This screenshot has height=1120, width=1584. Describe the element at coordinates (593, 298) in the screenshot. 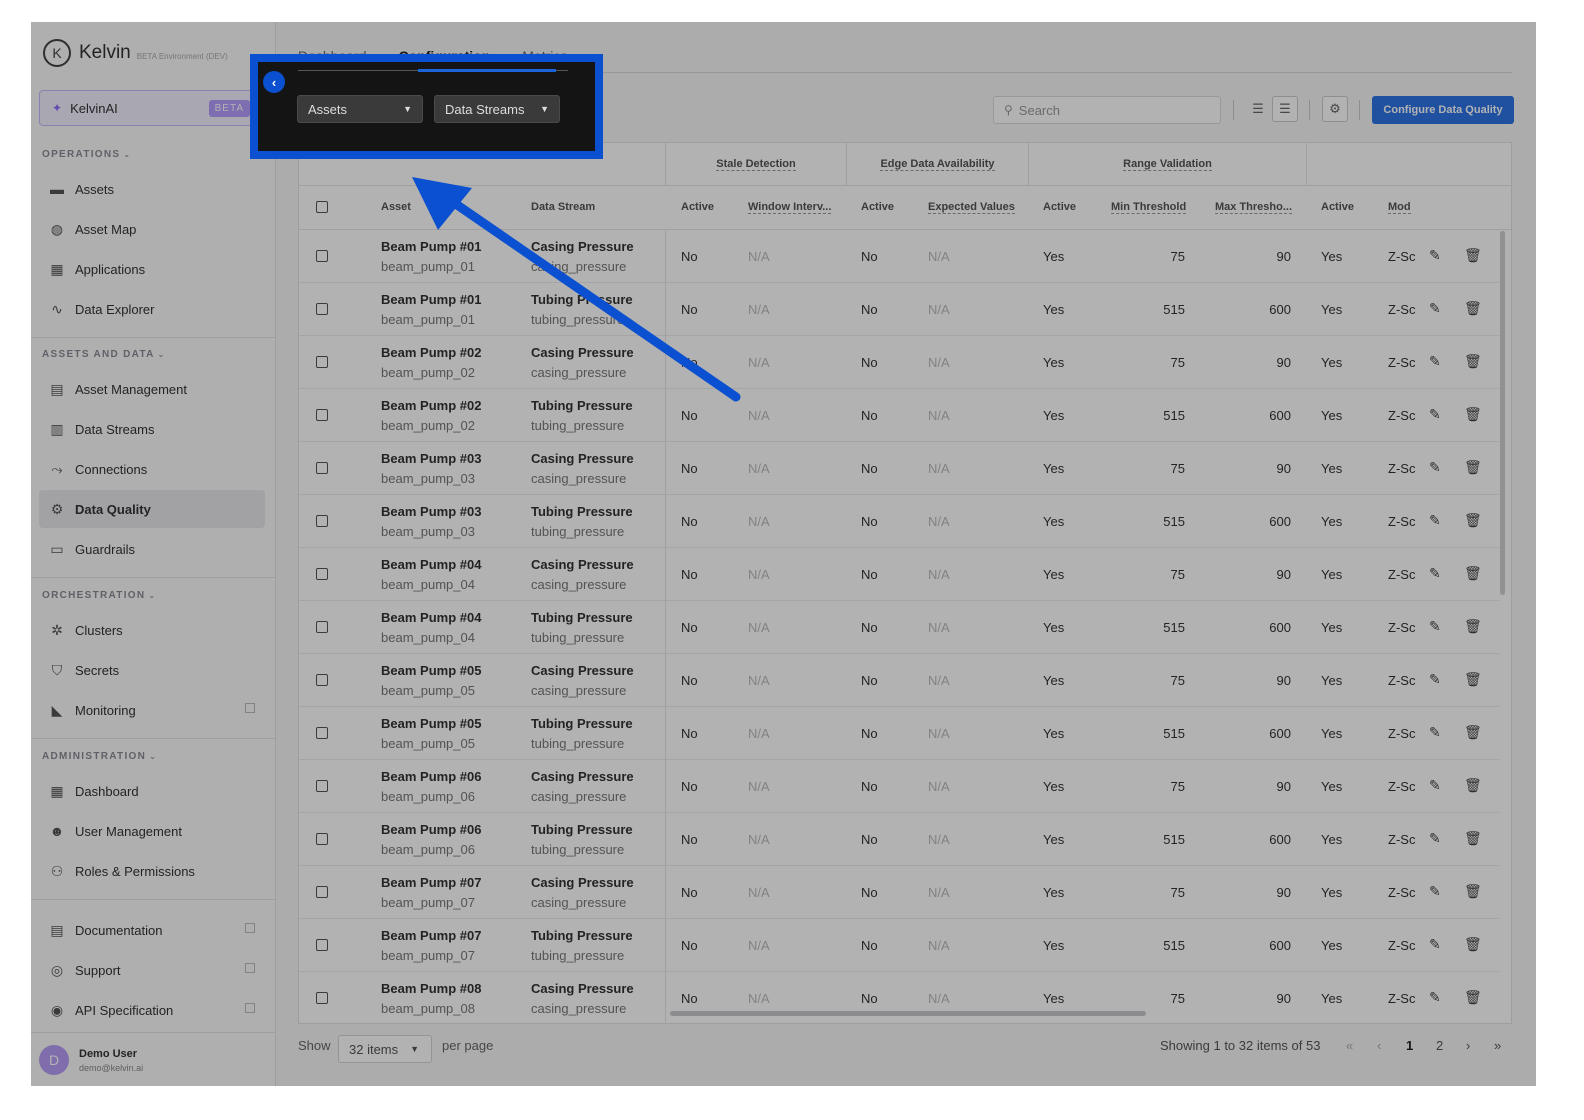

I see `arrow-shaft` at that location.